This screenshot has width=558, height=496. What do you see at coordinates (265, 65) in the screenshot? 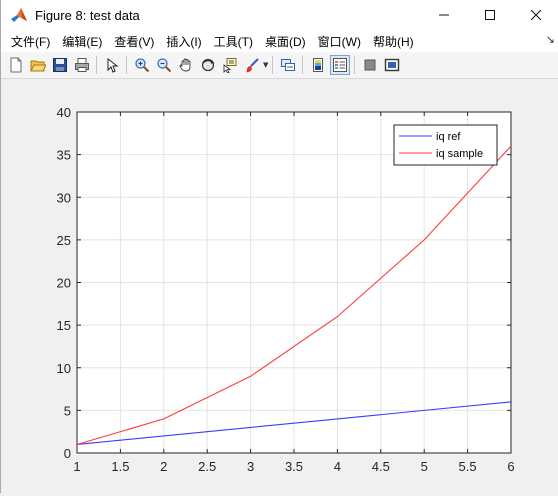
I see `brush-dropdown-icon: ▼` at bounding box center [265, 65].